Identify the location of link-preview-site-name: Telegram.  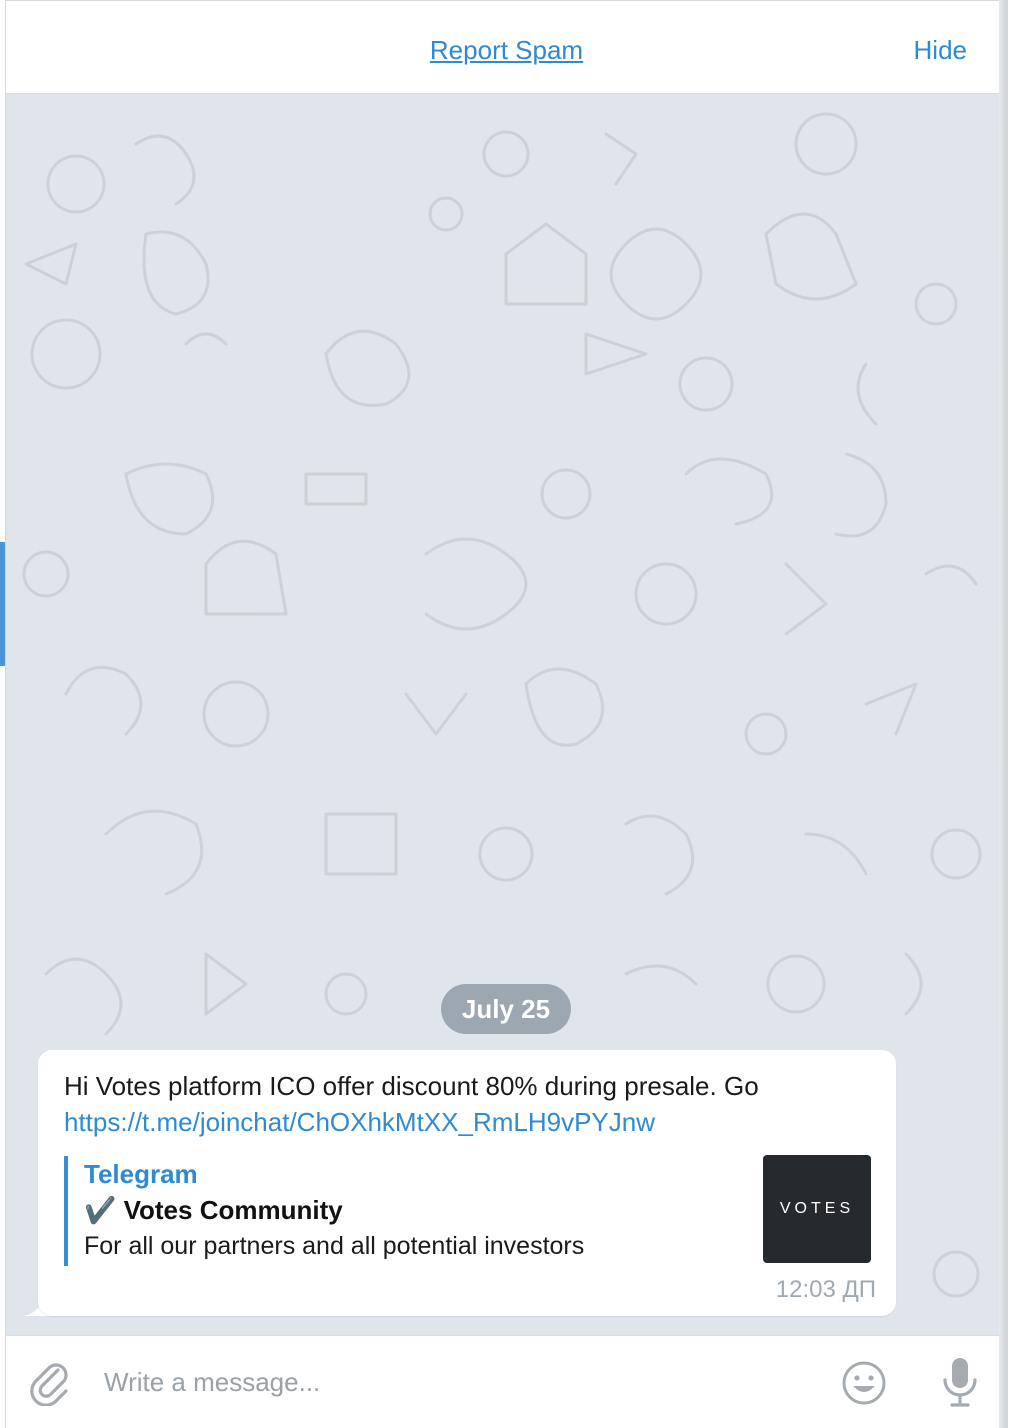
(141, 1174).